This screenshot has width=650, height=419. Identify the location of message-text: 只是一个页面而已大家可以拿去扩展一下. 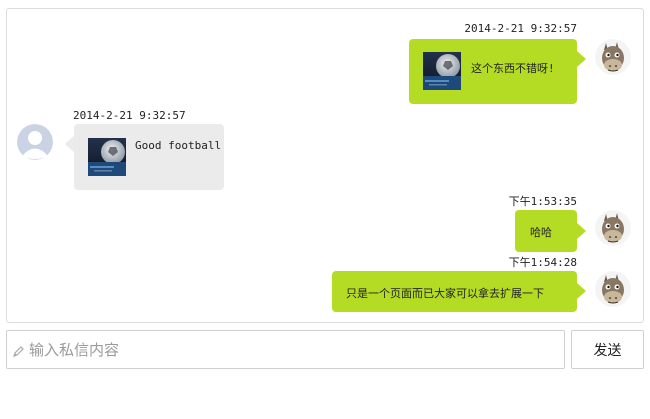
(445, 293).